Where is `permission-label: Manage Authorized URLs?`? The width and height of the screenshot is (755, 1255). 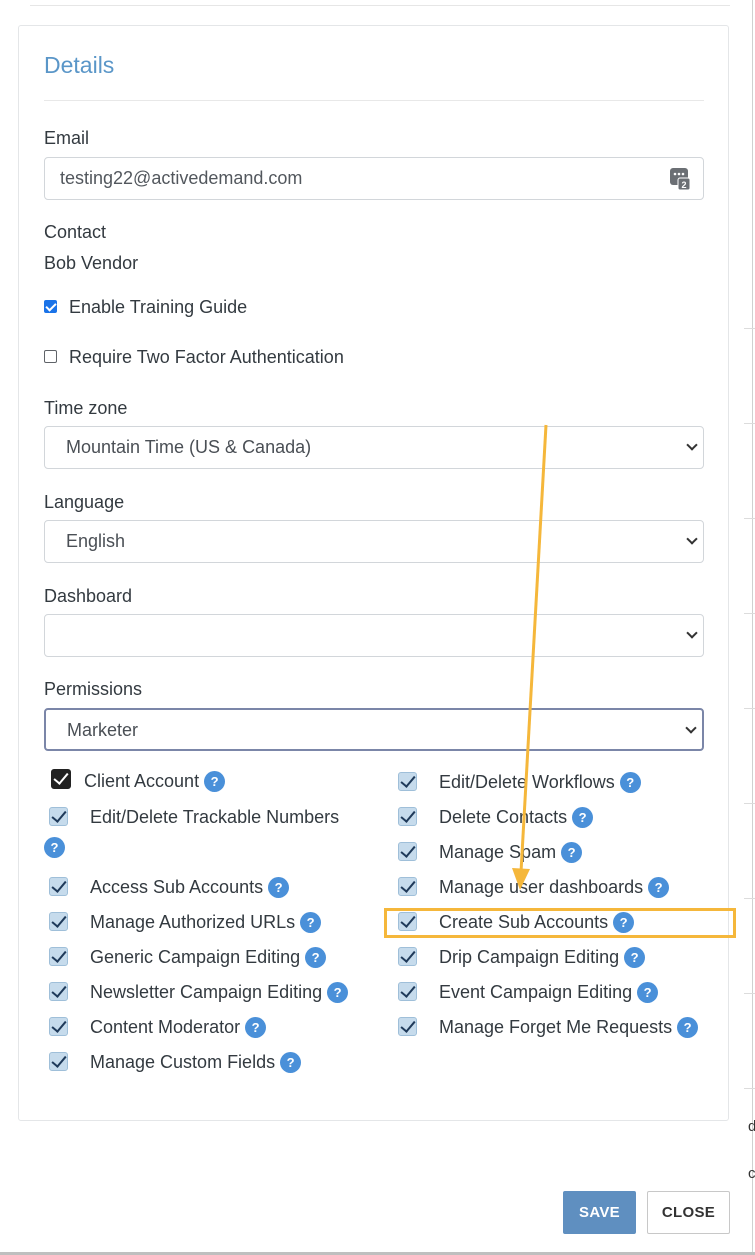 permission-label: Manage Authorized URLs? is located at coordinates (206, 922).